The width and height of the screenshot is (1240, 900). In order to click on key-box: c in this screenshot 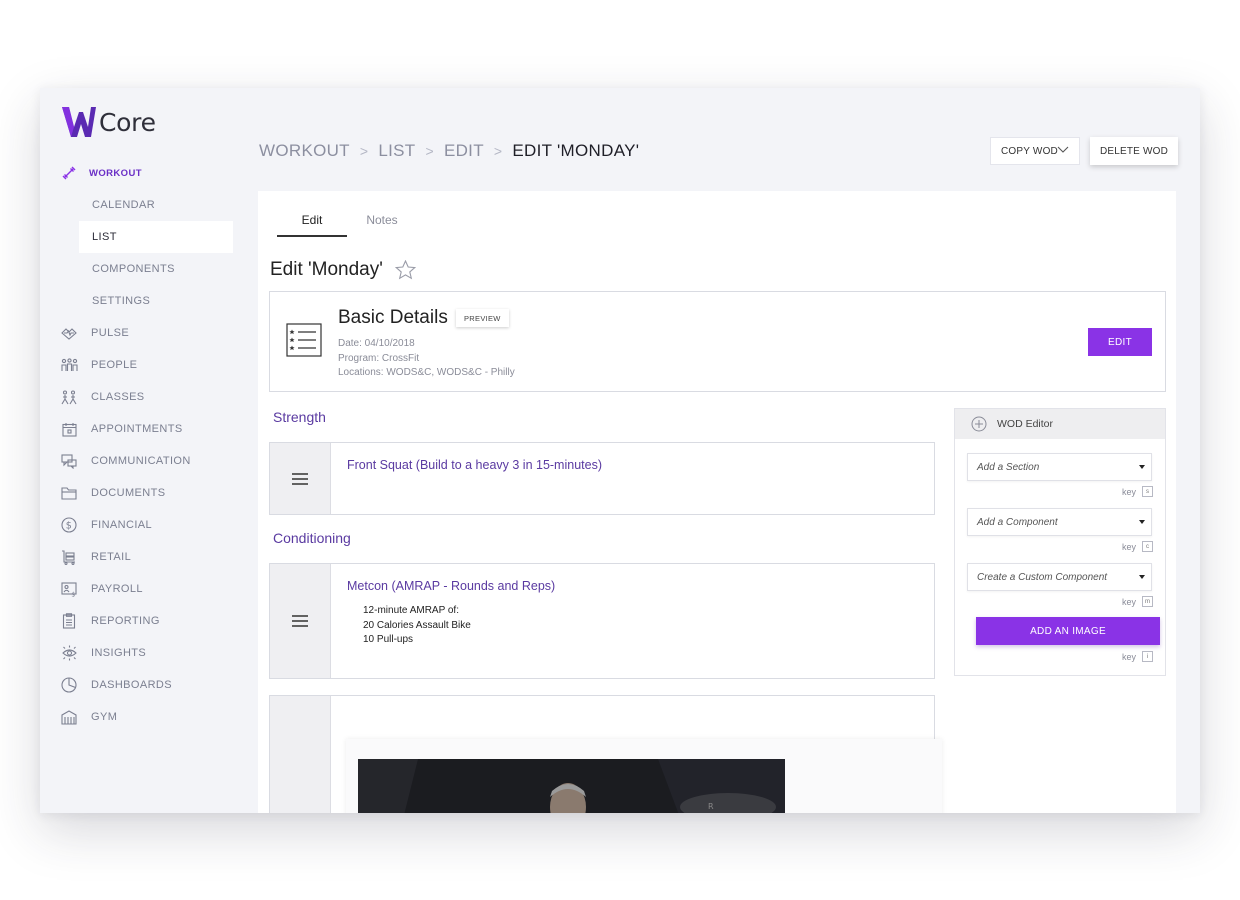, I will do `click(1147, 546)`.